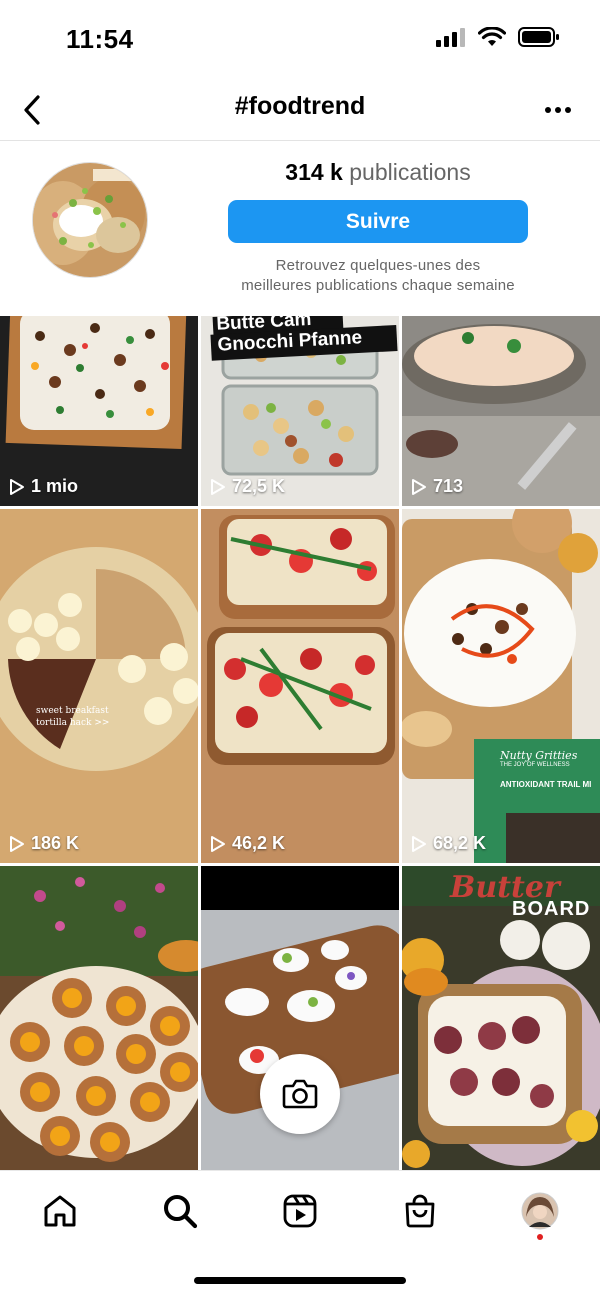 The width and height of the screenshot is (600, 1299). I want to click on nav-header: #foodtrend, so click(300, 110).